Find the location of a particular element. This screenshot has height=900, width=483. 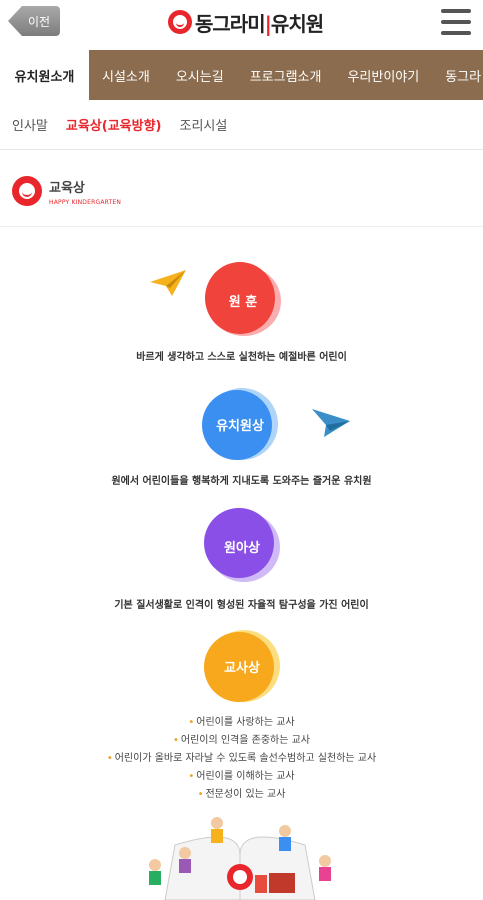

nav-item-programs: 프로그램소개 is located at coordinates (286, 75).